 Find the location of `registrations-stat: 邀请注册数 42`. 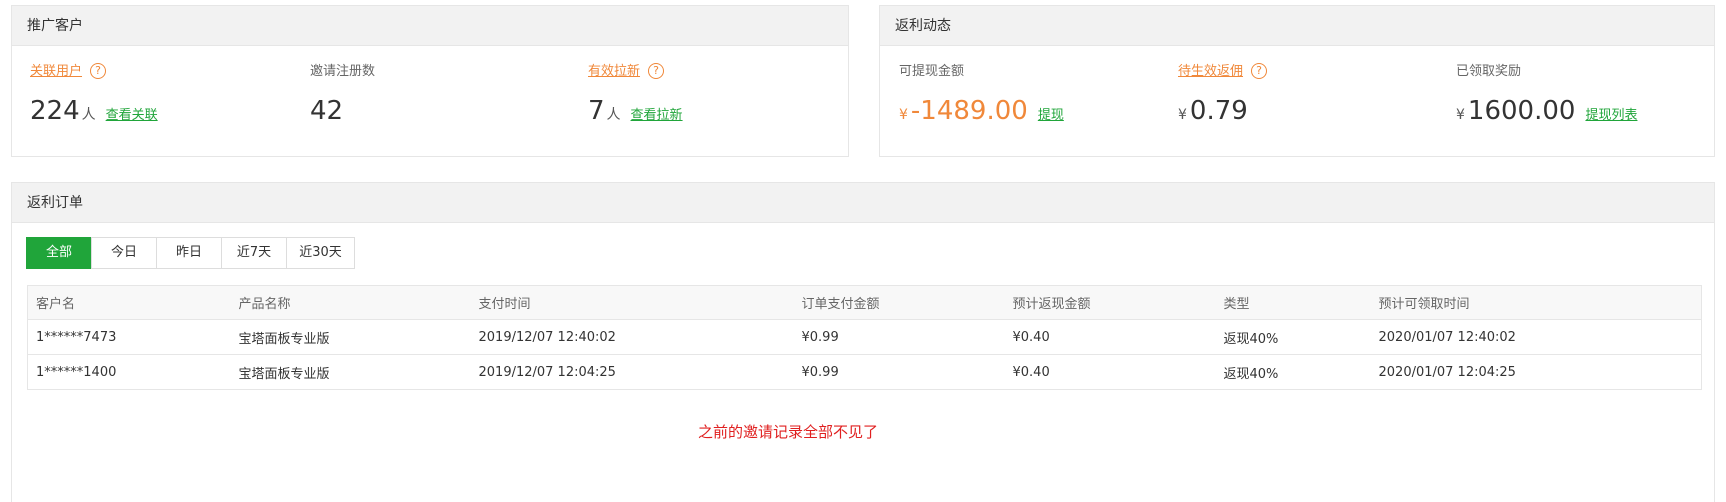

registrations-stat: 邀请注册数 42 is located at coordinates (342, 95).